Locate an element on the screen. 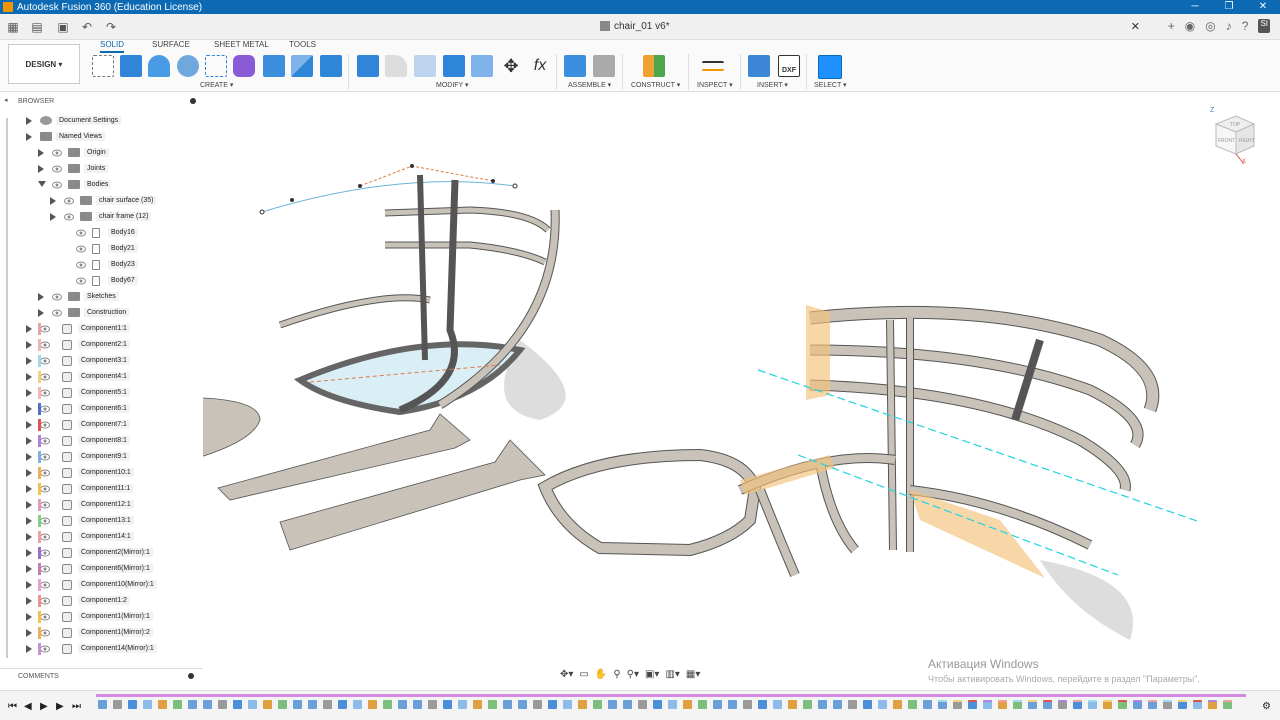  comments-add-icon is located at coordinates (191, 676).